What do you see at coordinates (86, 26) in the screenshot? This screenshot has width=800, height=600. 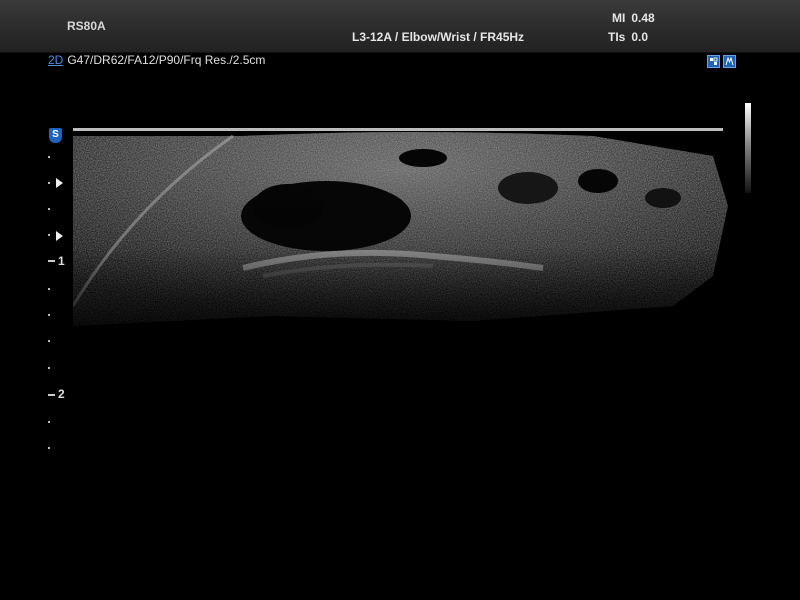 I see `device-model: RS80A` at bounding box center [86, 26].